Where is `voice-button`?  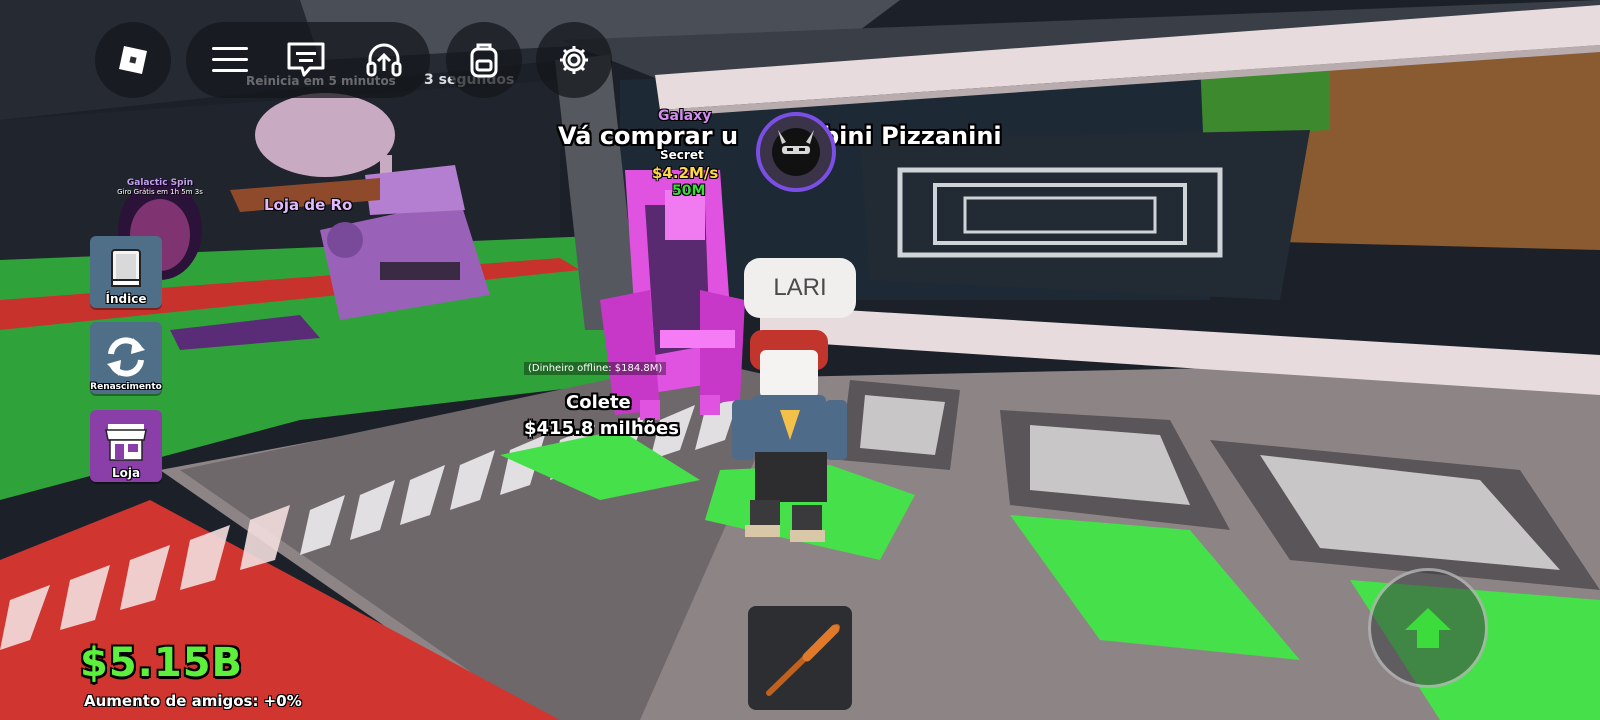
voice-button is located at coordinates (384, 60).